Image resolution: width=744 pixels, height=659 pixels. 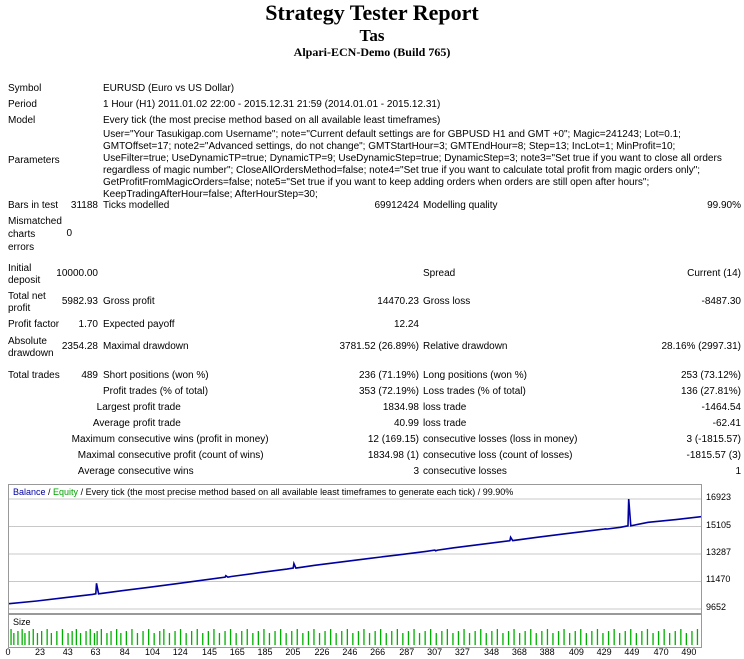 I want to click on bars-label: Bars in test, so click(x=33, y=205).